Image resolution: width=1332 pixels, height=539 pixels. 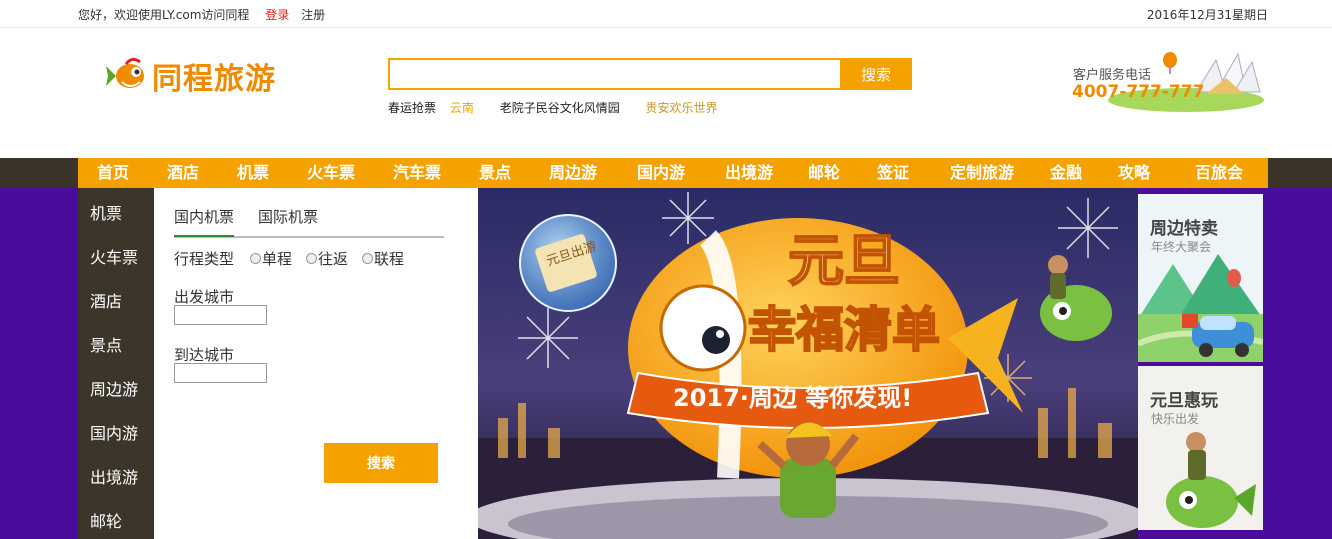 What do you see at coordinates (1134, 173) in the screenshot?
I see `nav-item-guide: 攻略` at bounding box center [1134, 173].